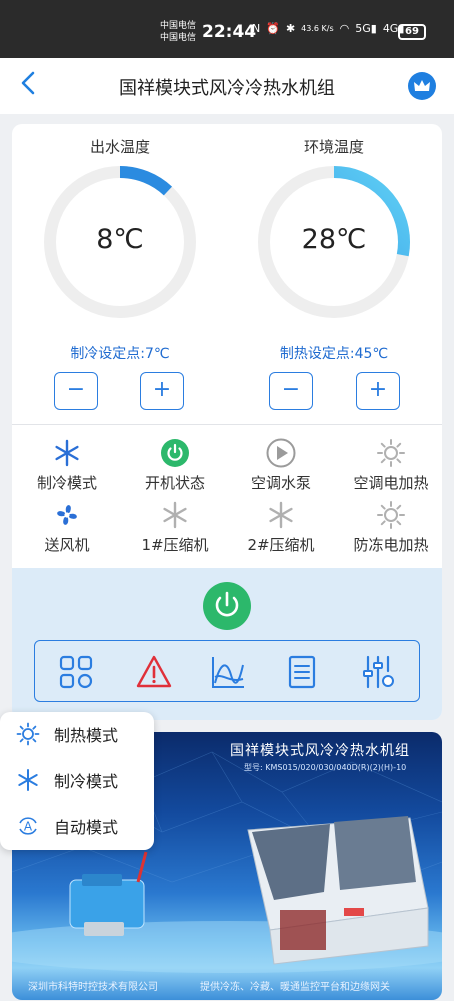 The width and height of the screenshot is (454, 1001). I want to click on sliders-icon, so click(378, 672).